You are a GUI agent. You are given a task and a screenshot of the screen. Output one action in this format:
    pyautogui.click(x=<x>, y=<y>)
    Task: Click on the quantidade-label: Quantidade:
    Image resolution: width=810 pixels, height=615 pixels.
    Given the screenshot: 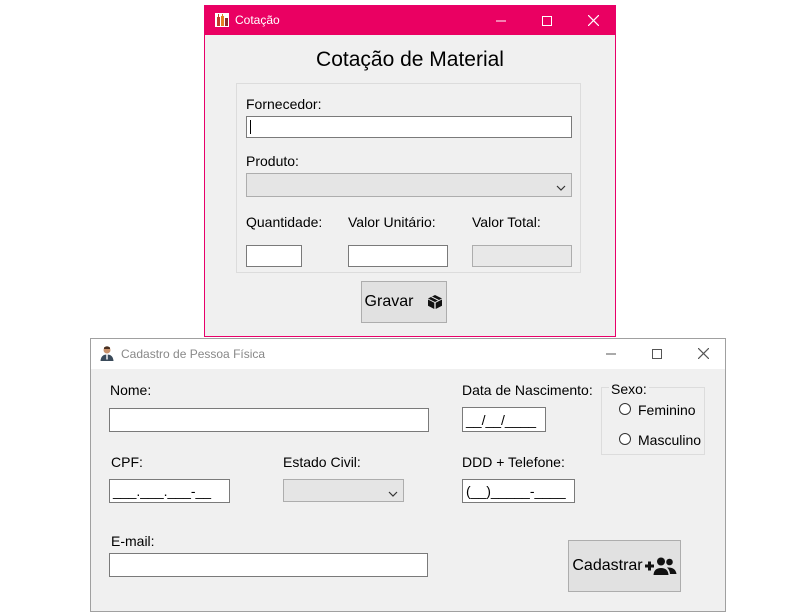 What is the action you would take?
    pyautogui.click(x=284, y=222)
    